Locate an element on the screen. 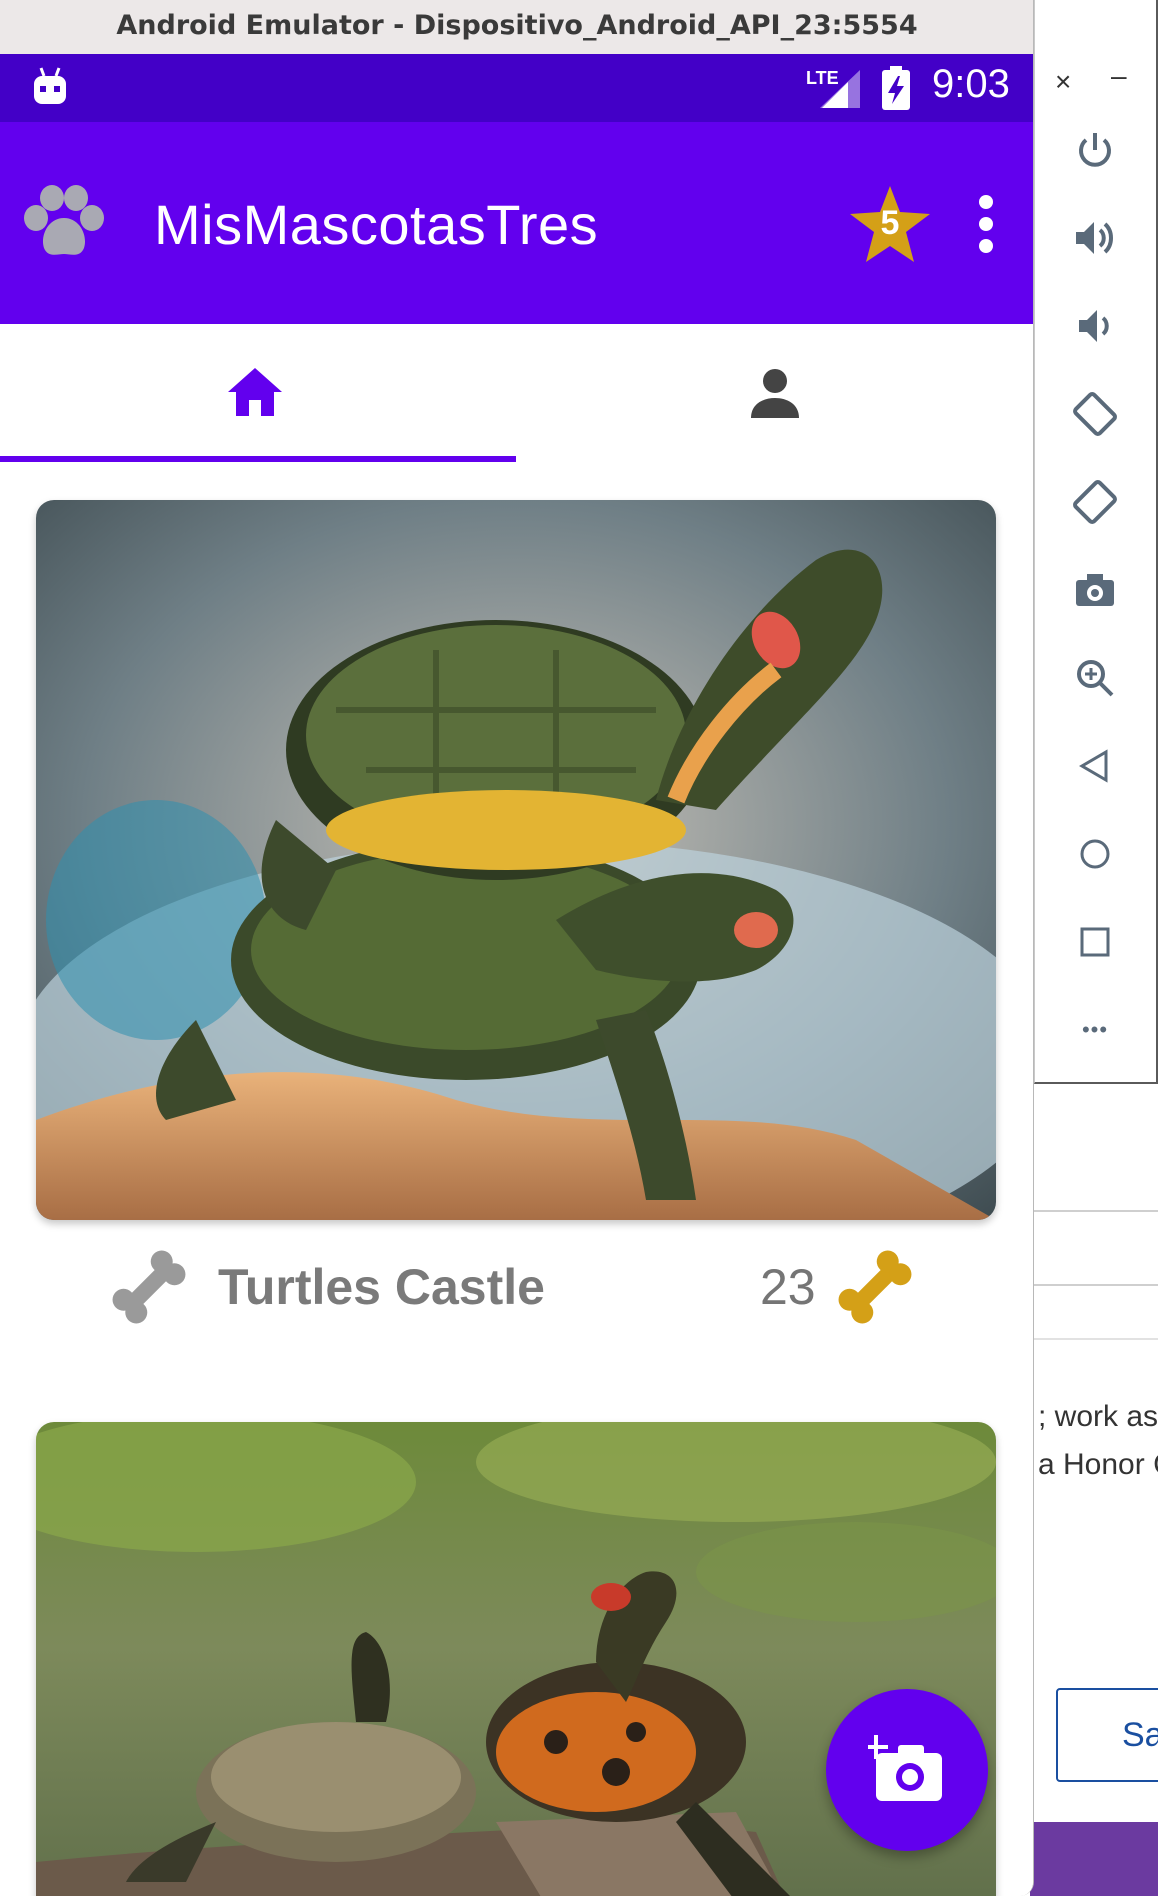  paw-icon is located at coordinates (64, 220).